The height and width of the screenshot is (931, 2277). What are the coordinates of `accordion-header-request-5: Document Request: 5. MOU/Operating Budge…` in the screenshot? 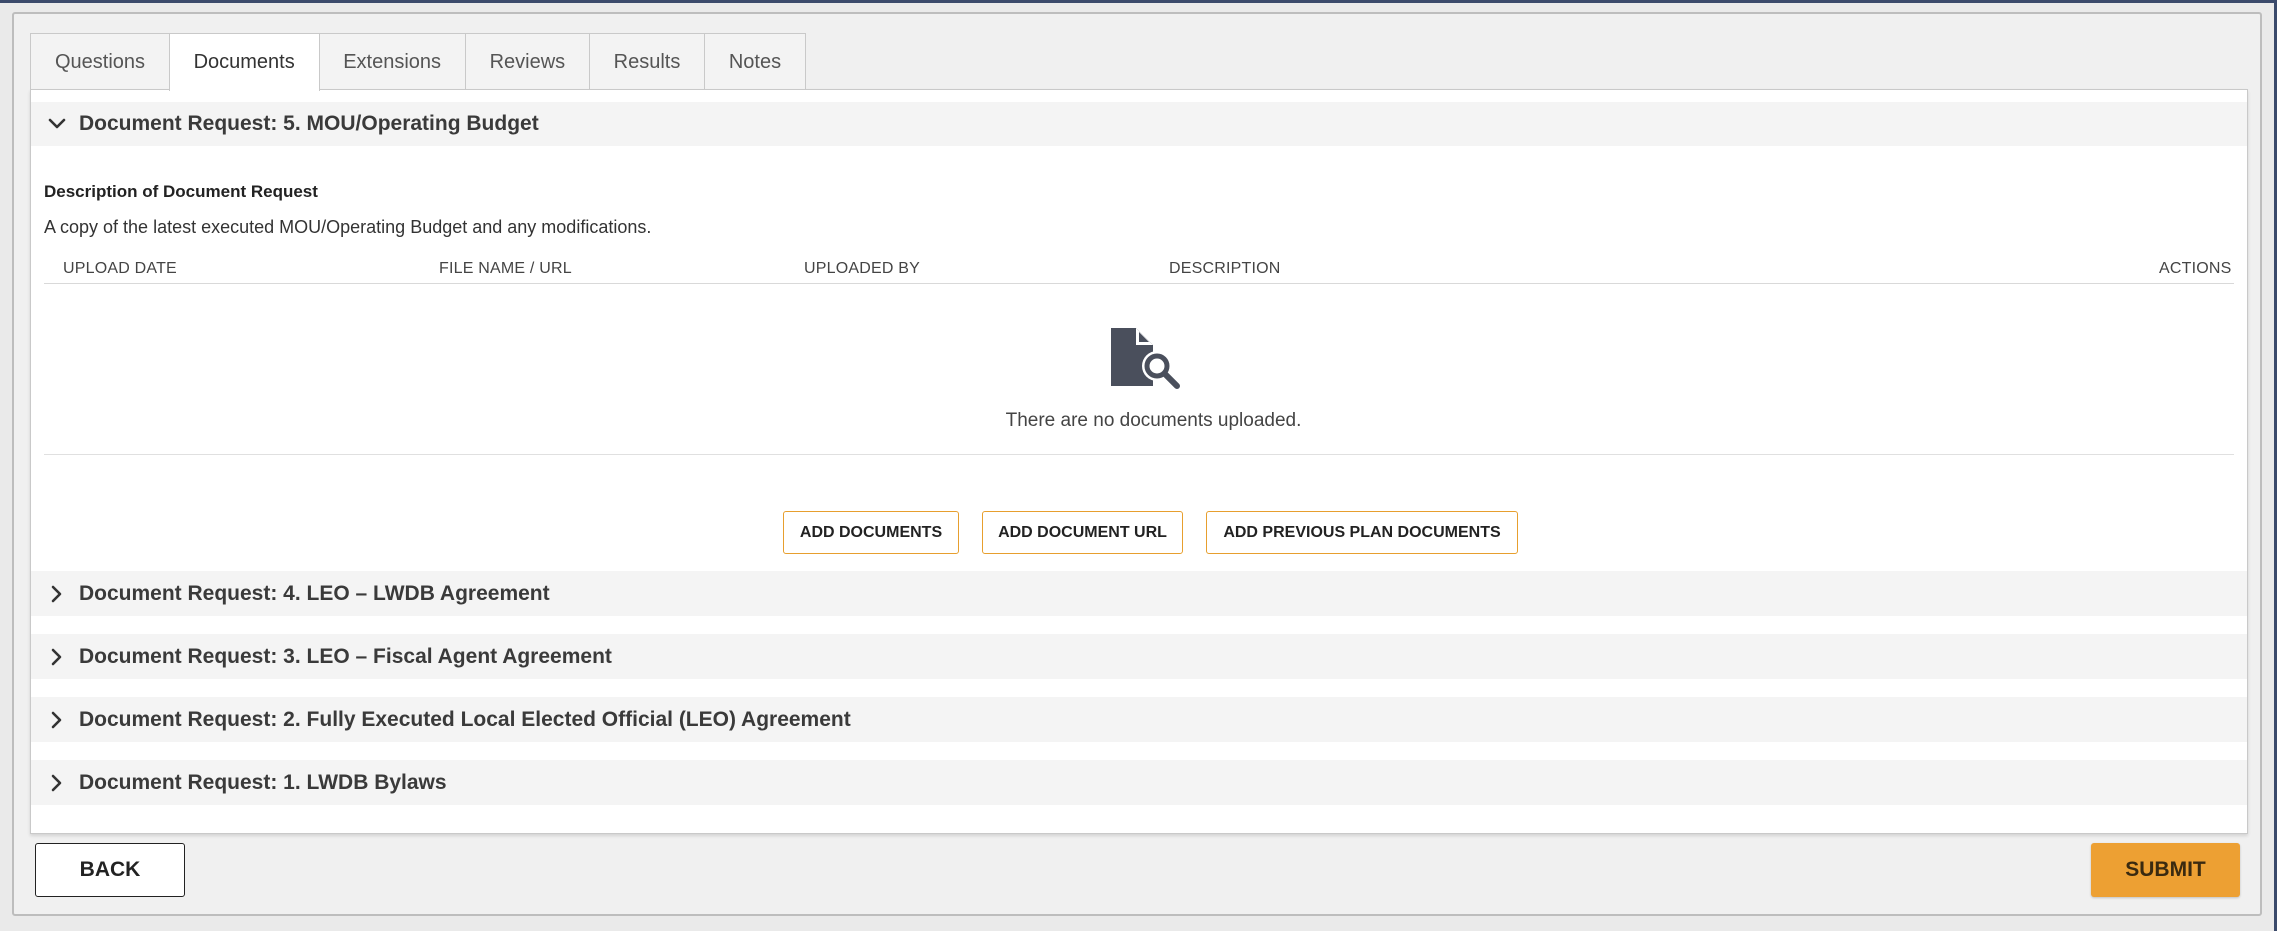 It's located at (1139, 124).